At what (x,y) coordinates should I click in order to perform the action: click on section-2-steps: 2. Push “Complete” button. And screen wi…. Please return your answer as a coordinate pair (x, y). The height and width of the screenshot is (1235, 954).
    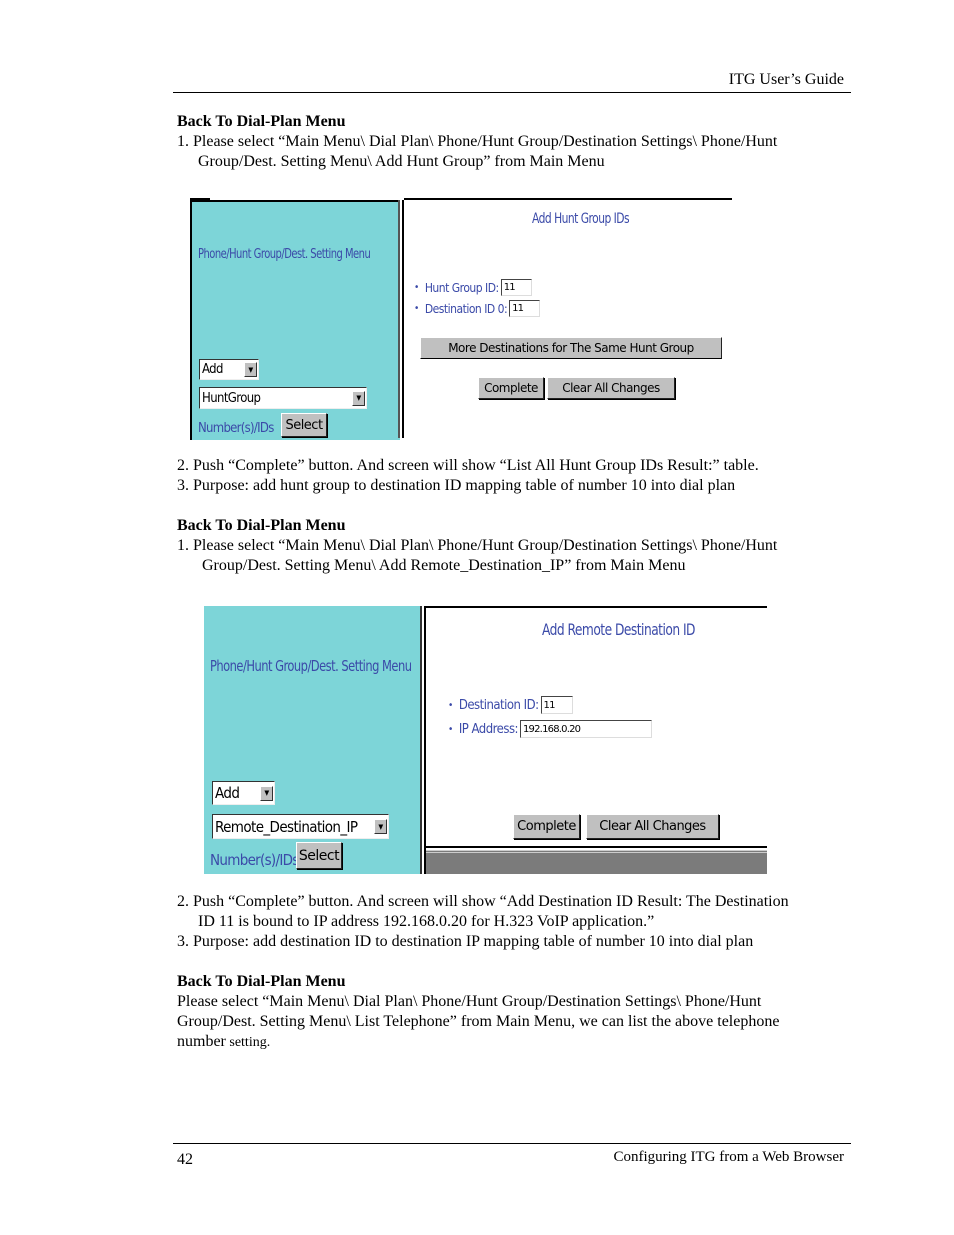
    Looking at the image, I should click on (507, 922).